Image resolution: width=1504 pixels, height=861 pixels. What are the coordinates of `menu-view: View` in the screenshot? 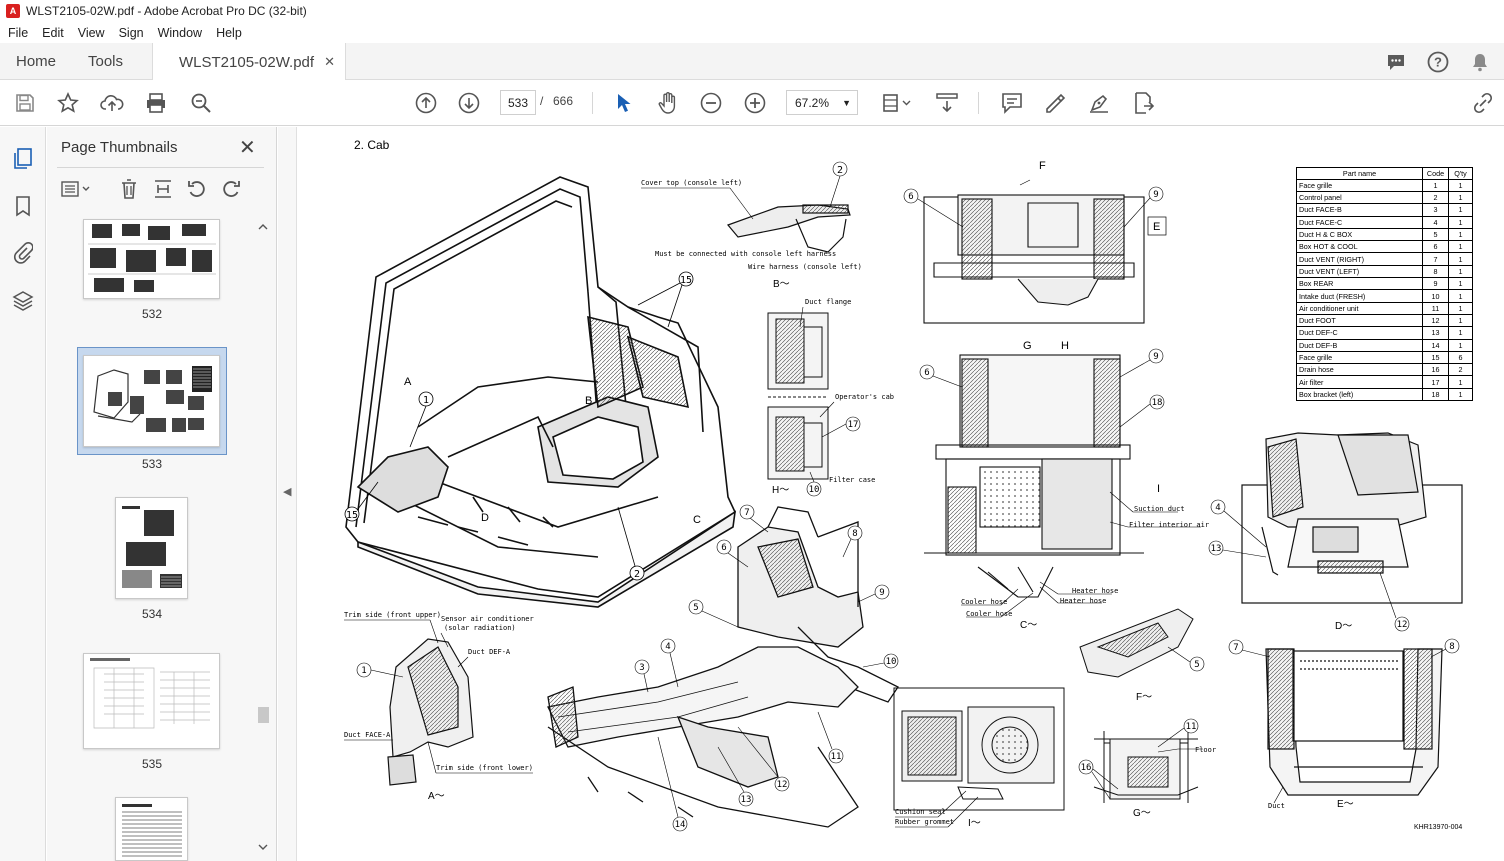 It's located at (90, 33).